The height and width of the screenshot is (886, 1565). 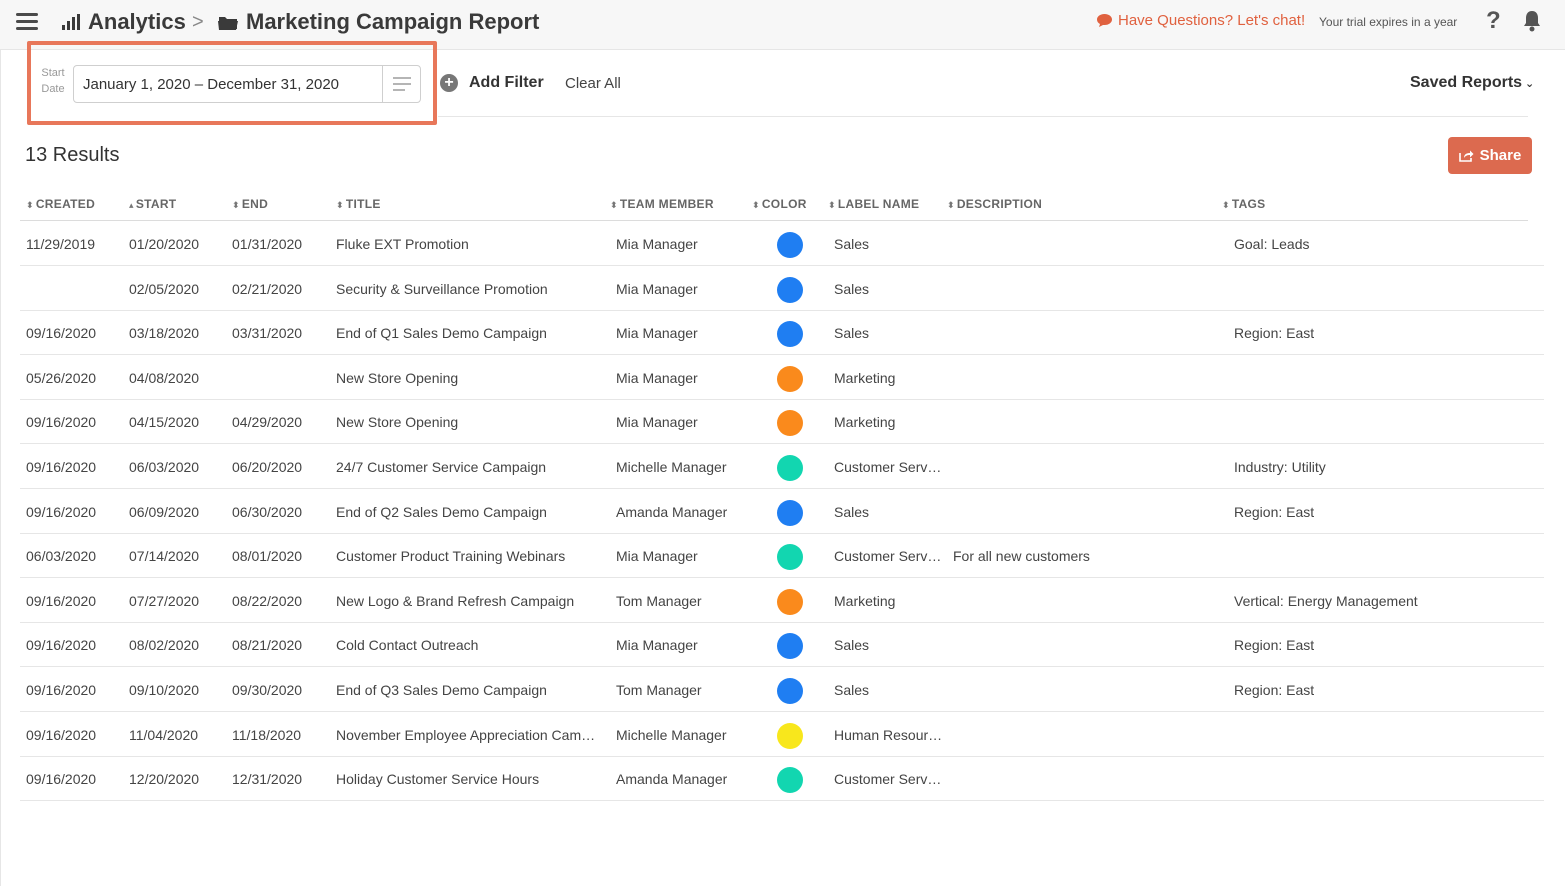 I want to click on cell-title: End of Q1 Sales Demo Campaign, so click(x=441, y=333).